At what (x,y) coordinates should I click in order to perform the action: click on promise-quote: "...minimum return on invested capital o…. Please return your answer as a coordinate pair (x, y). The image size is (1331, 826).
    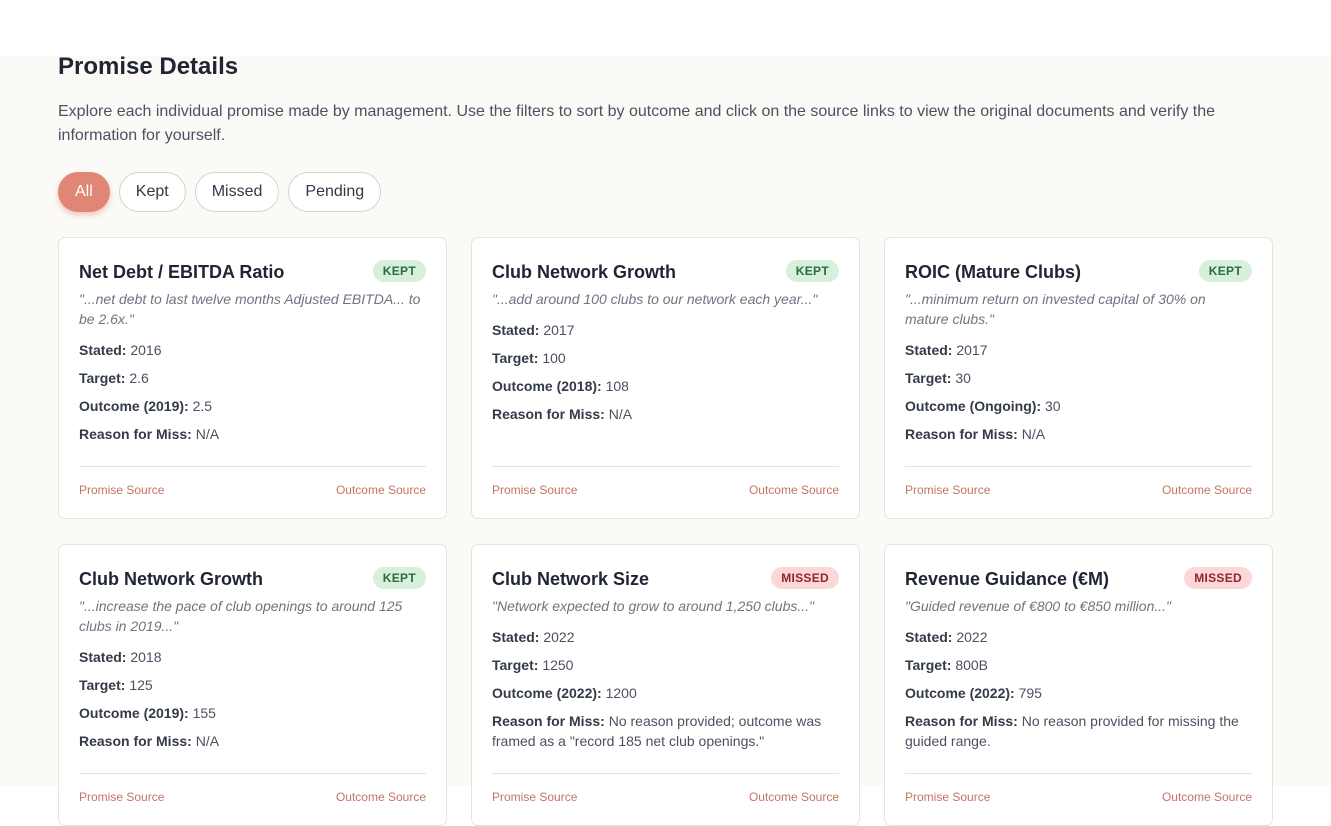
    Looking at the image, I should click on (1055, 309).